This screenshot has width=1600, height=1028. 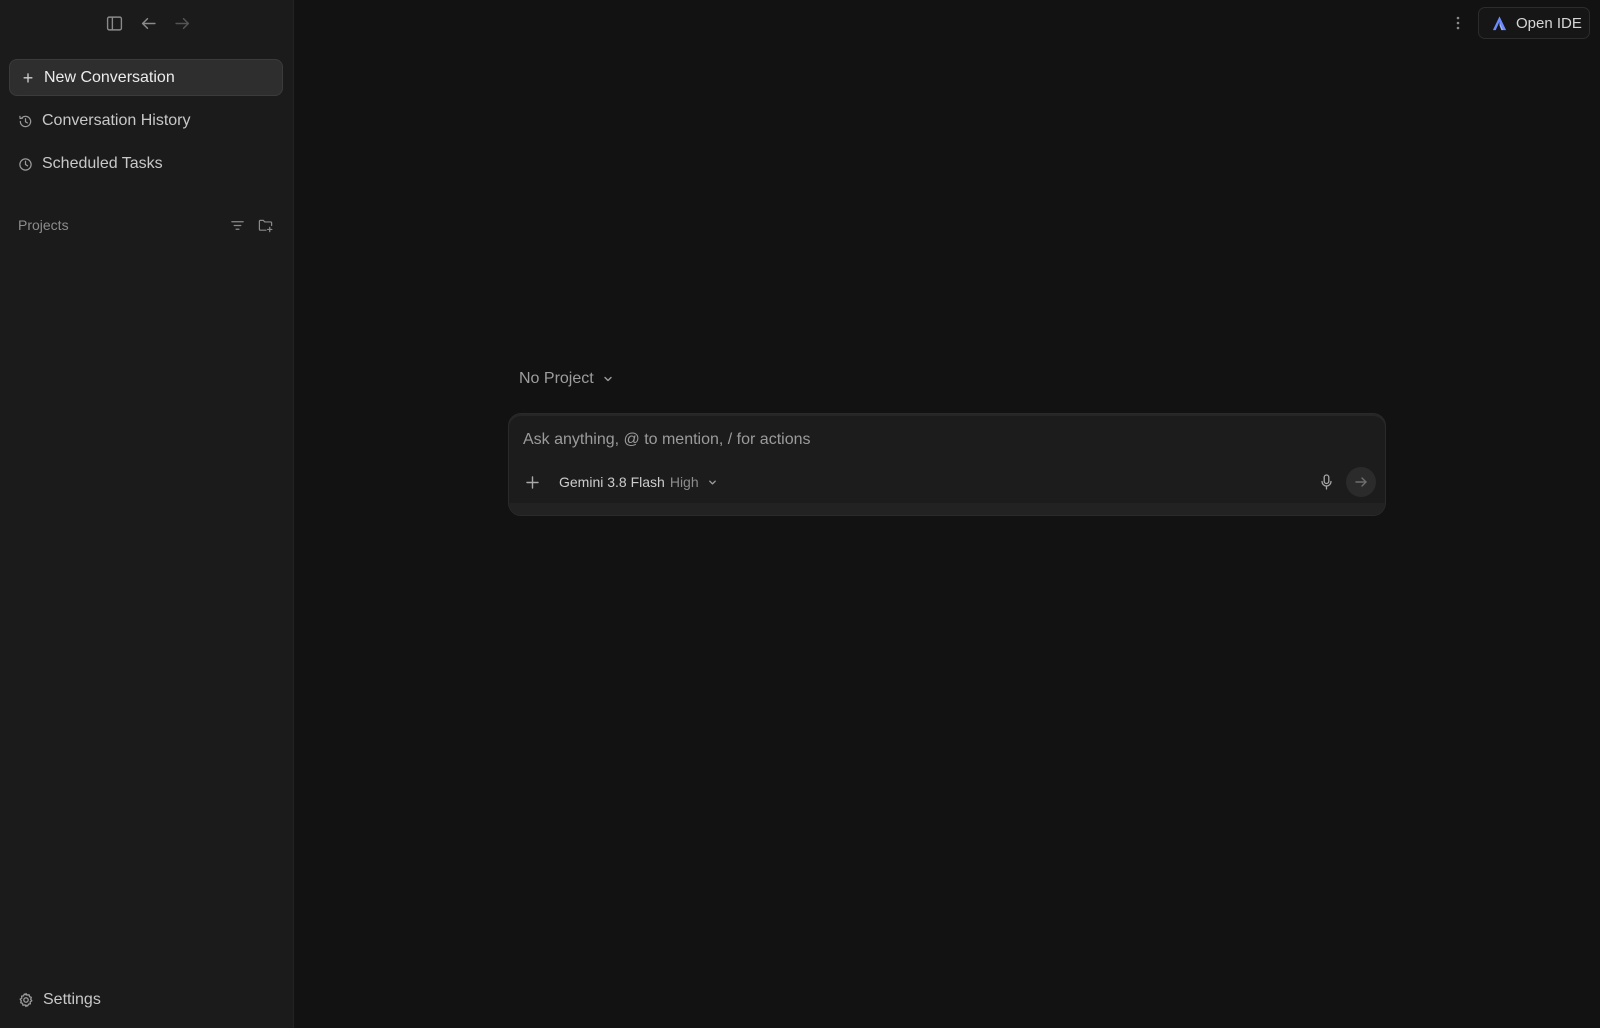 What do you see at coordinates (251, 225) in the screenshot?
I see `projects-actions` at bounding box center [251, 225].